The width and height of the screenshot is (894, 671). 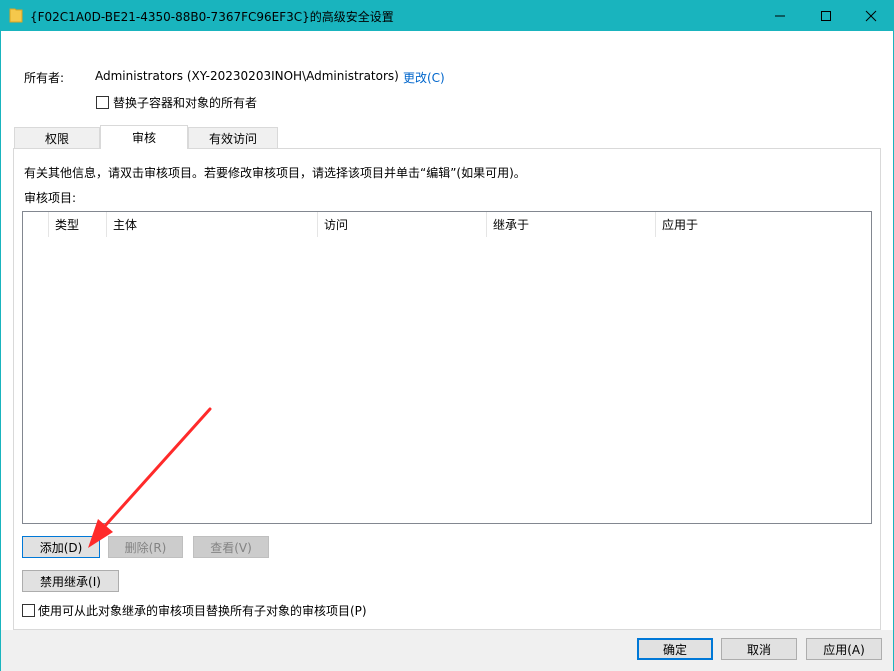 What do you see at coordinates (144, 137) in the screenshot?
I see `tab-audit: 审核` at bounding box center [144, 137].